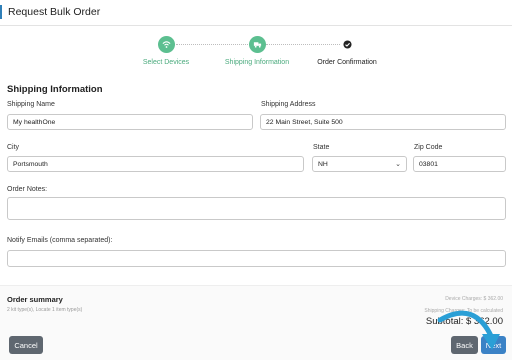 Image resolution: width=512 pixels, height=360 pixels. I want to click on state-value: NH, so click(323, 164).